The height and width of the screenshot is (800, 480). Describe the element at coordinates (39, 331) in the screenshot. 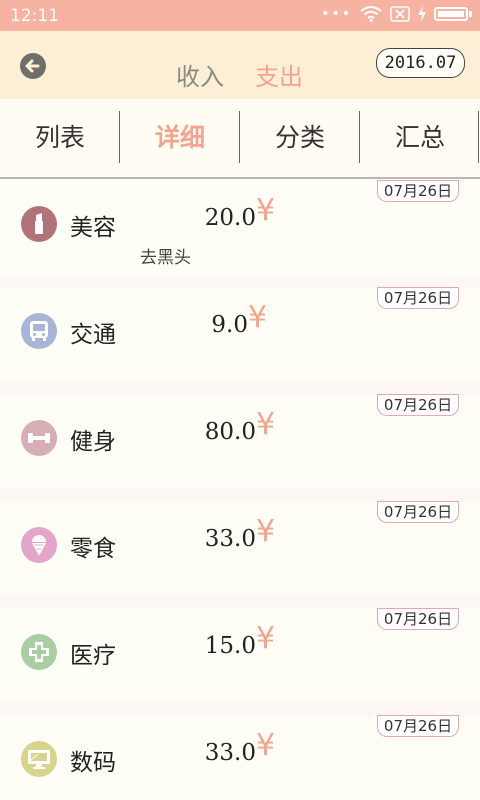

I see `bus-icon` at that location.